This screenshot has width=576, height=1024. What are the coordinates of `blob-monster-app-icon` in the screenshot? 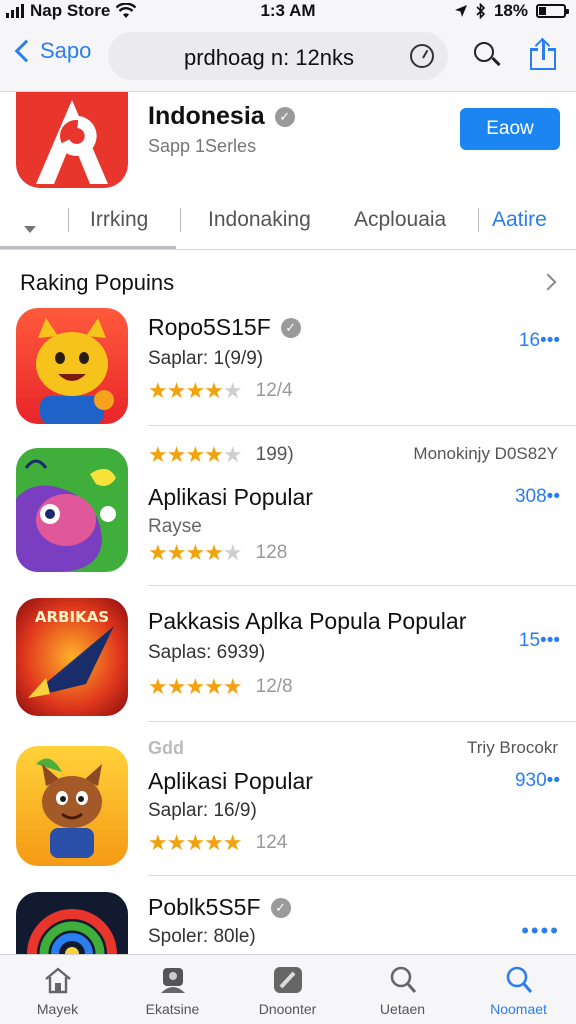 It's located at (72, 510).